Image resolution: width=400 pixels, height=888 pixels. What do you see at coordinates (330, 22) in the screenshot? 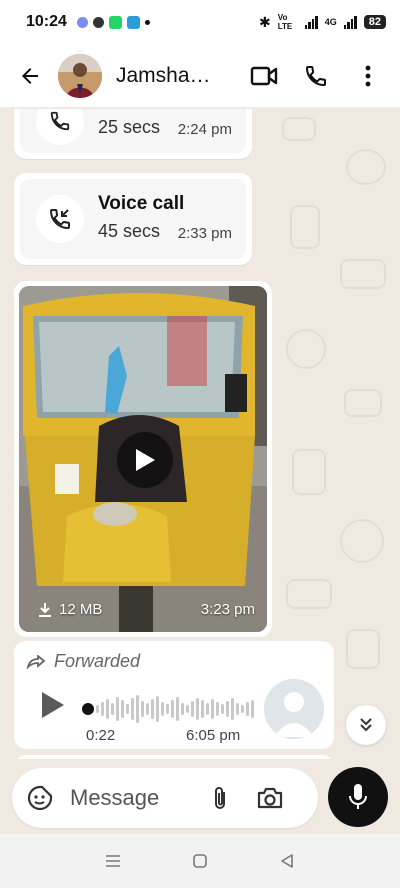
I see `network-4g-label: 4G` at bounding box center [330, 22].